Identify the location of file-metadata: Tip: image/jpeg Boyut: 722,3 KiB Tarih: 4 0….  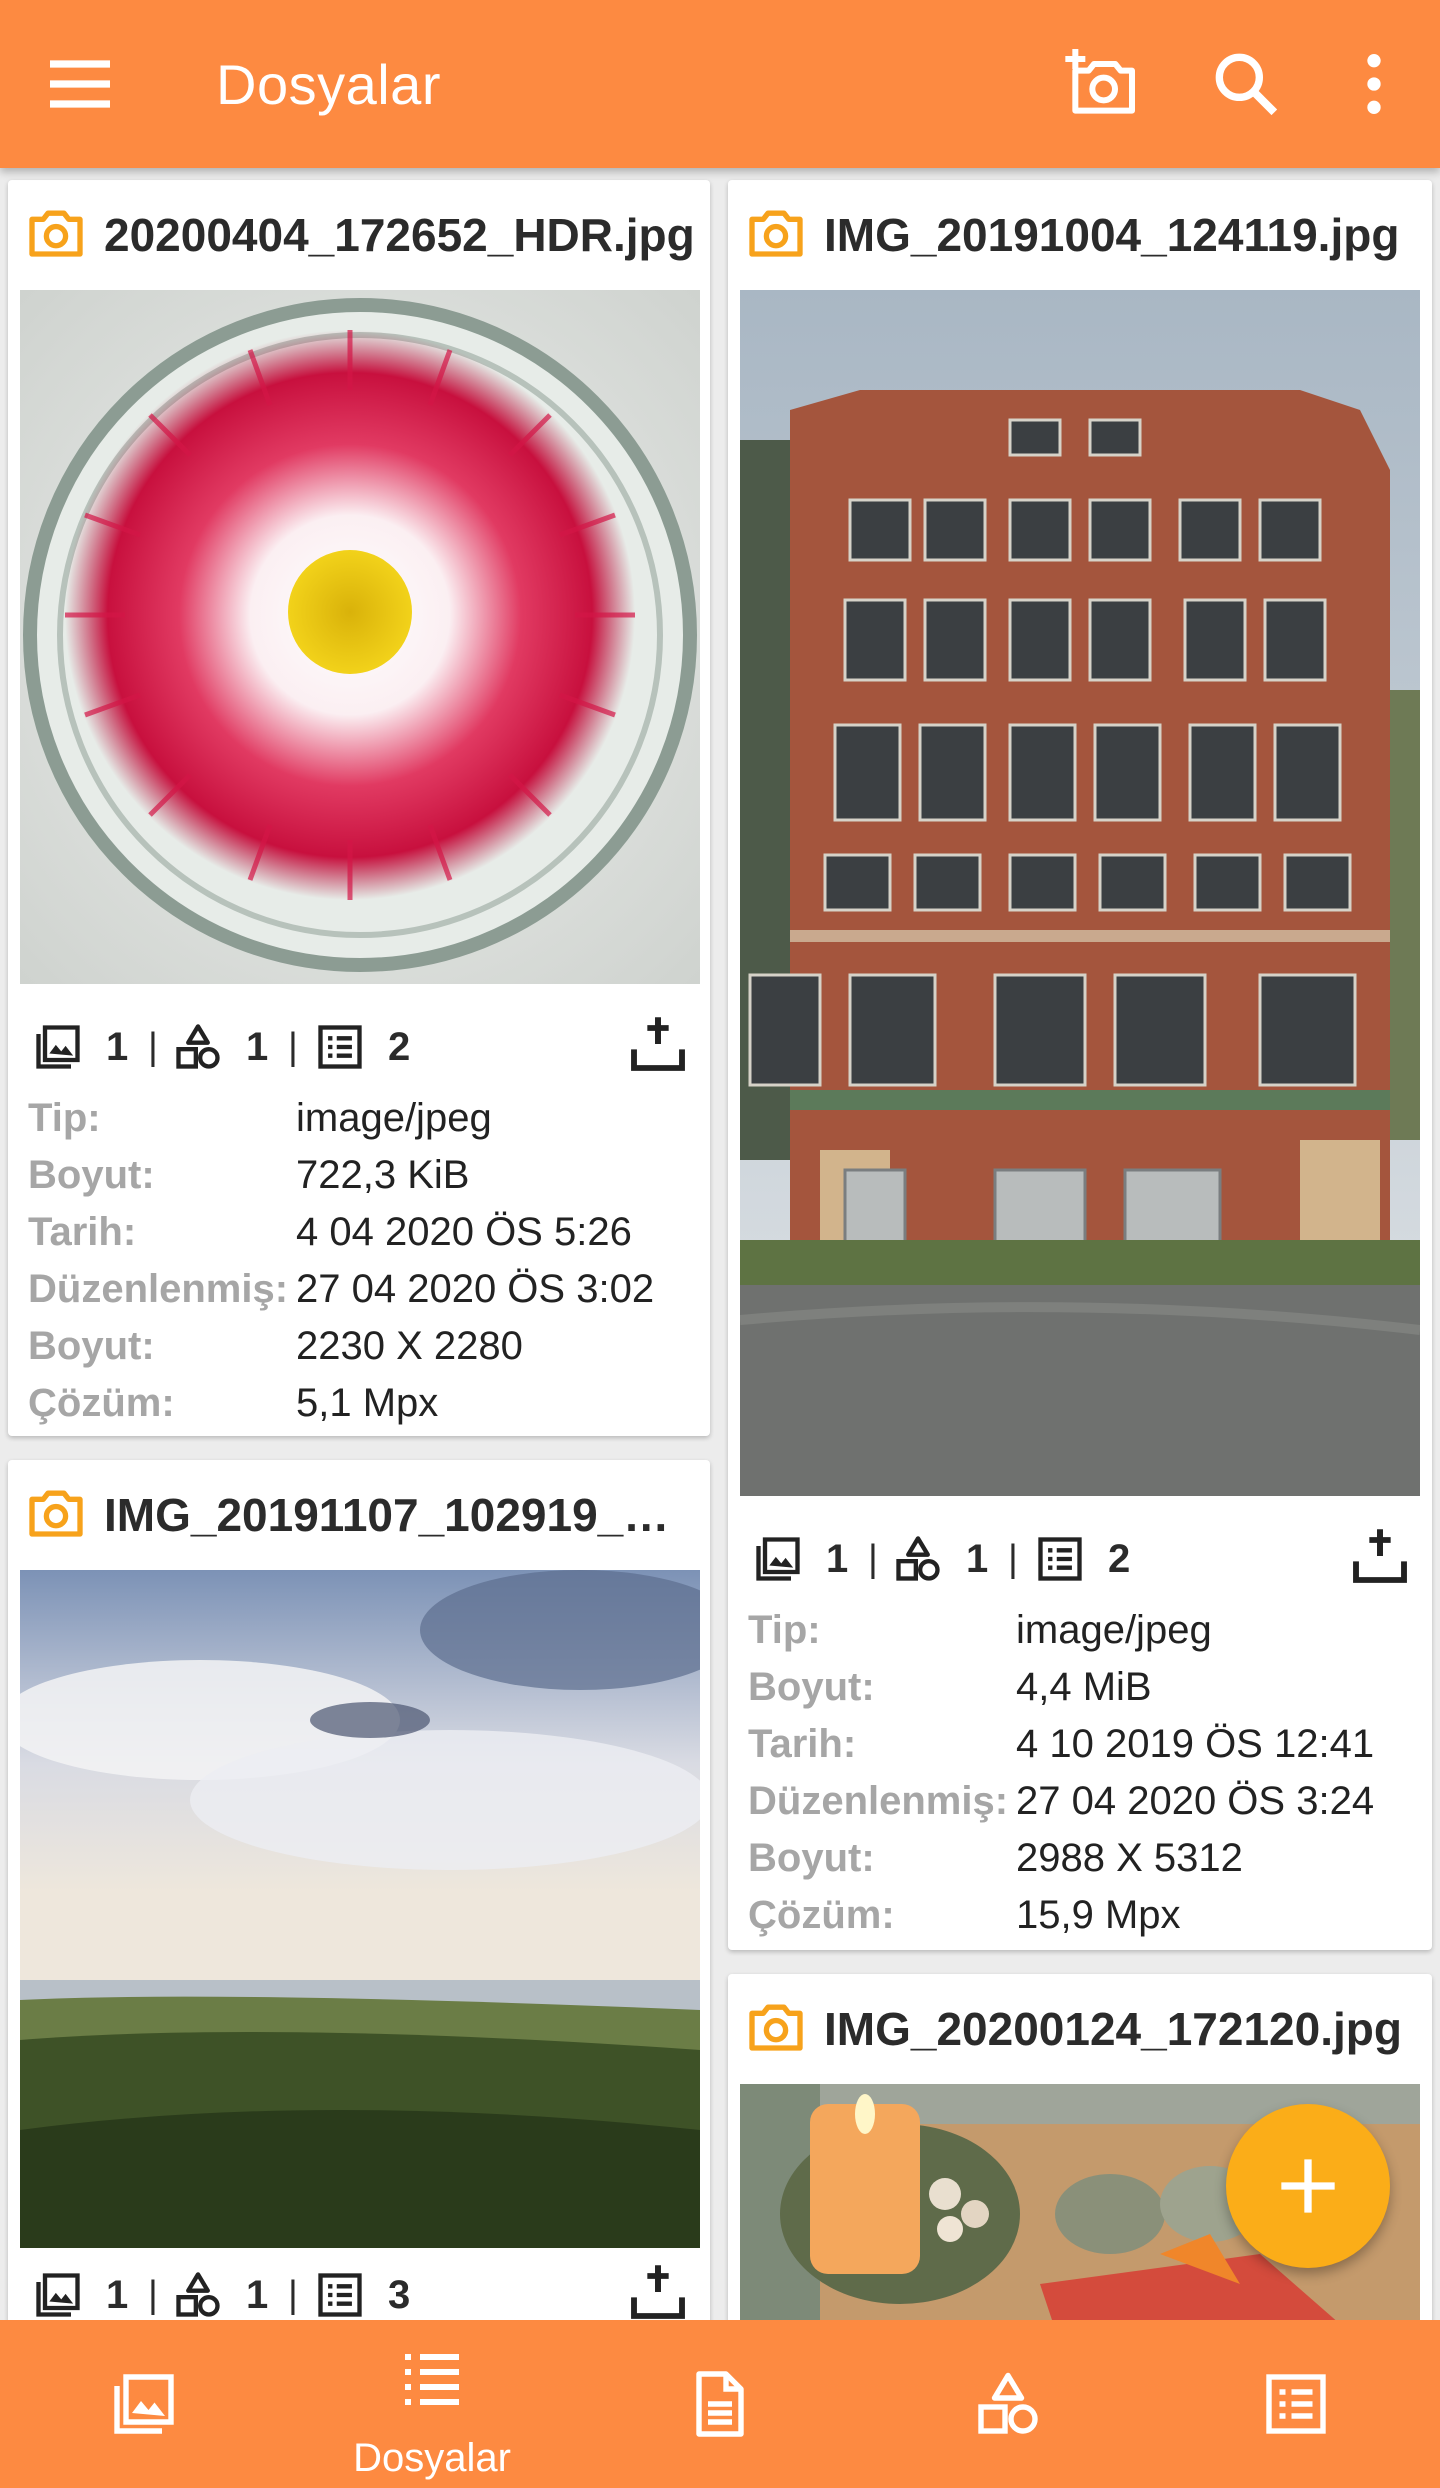
(341, 1260).